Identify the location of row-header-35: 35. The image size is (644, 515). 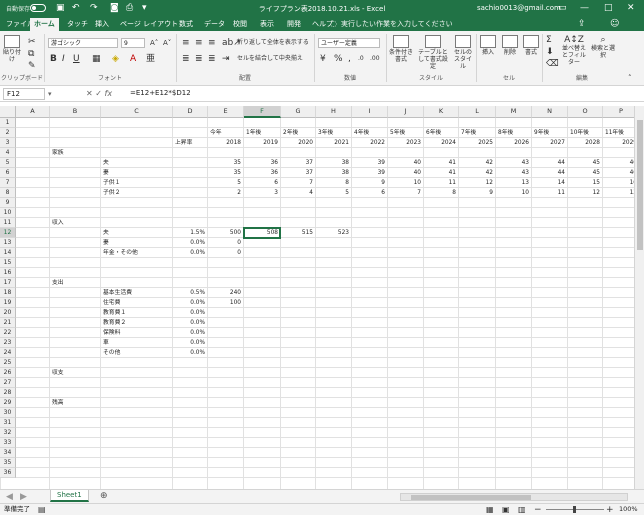
(8, 463).